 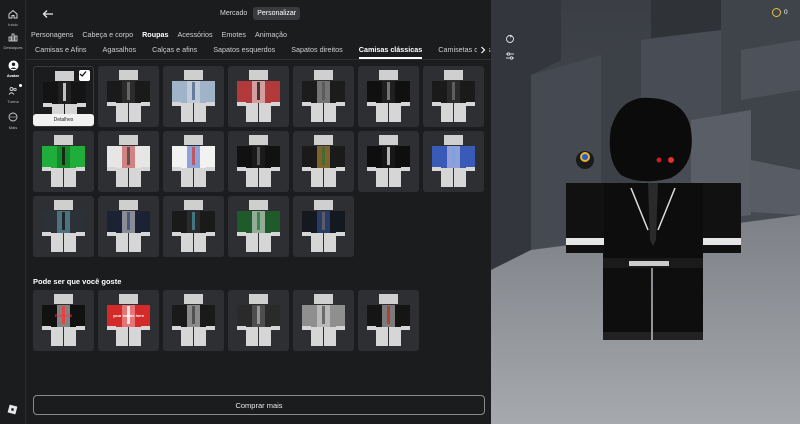 I want to click on shirt-print-text: ROBLOX, so click(x=63, y=315).